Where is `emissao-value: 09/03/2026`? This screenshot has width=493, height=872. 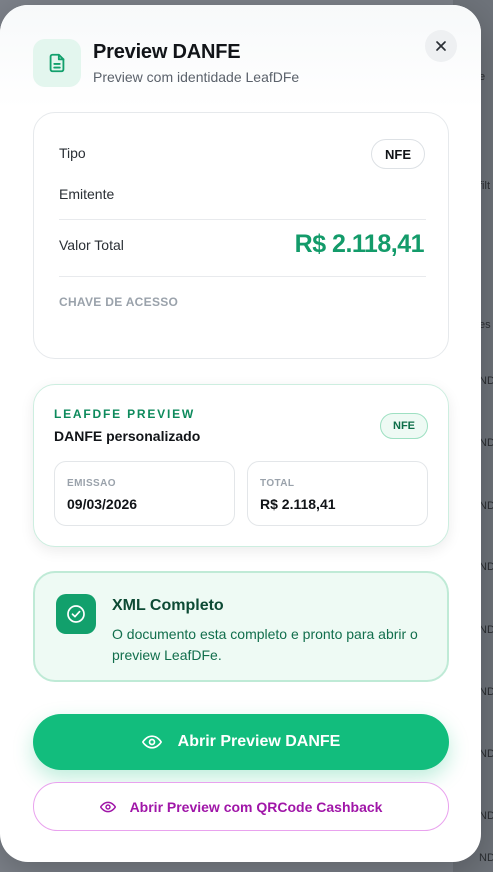 emissao-value: 09/03/2026 is located at coordinates (102, 504).